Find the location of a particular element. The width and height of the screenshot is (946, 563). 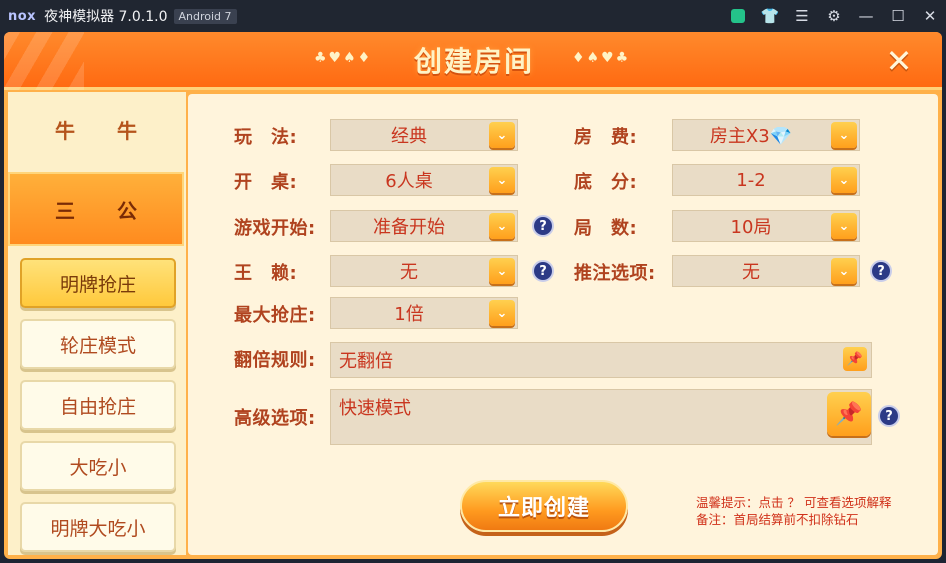

maximize-icon: ☐ is located at coordinates (898, 16).